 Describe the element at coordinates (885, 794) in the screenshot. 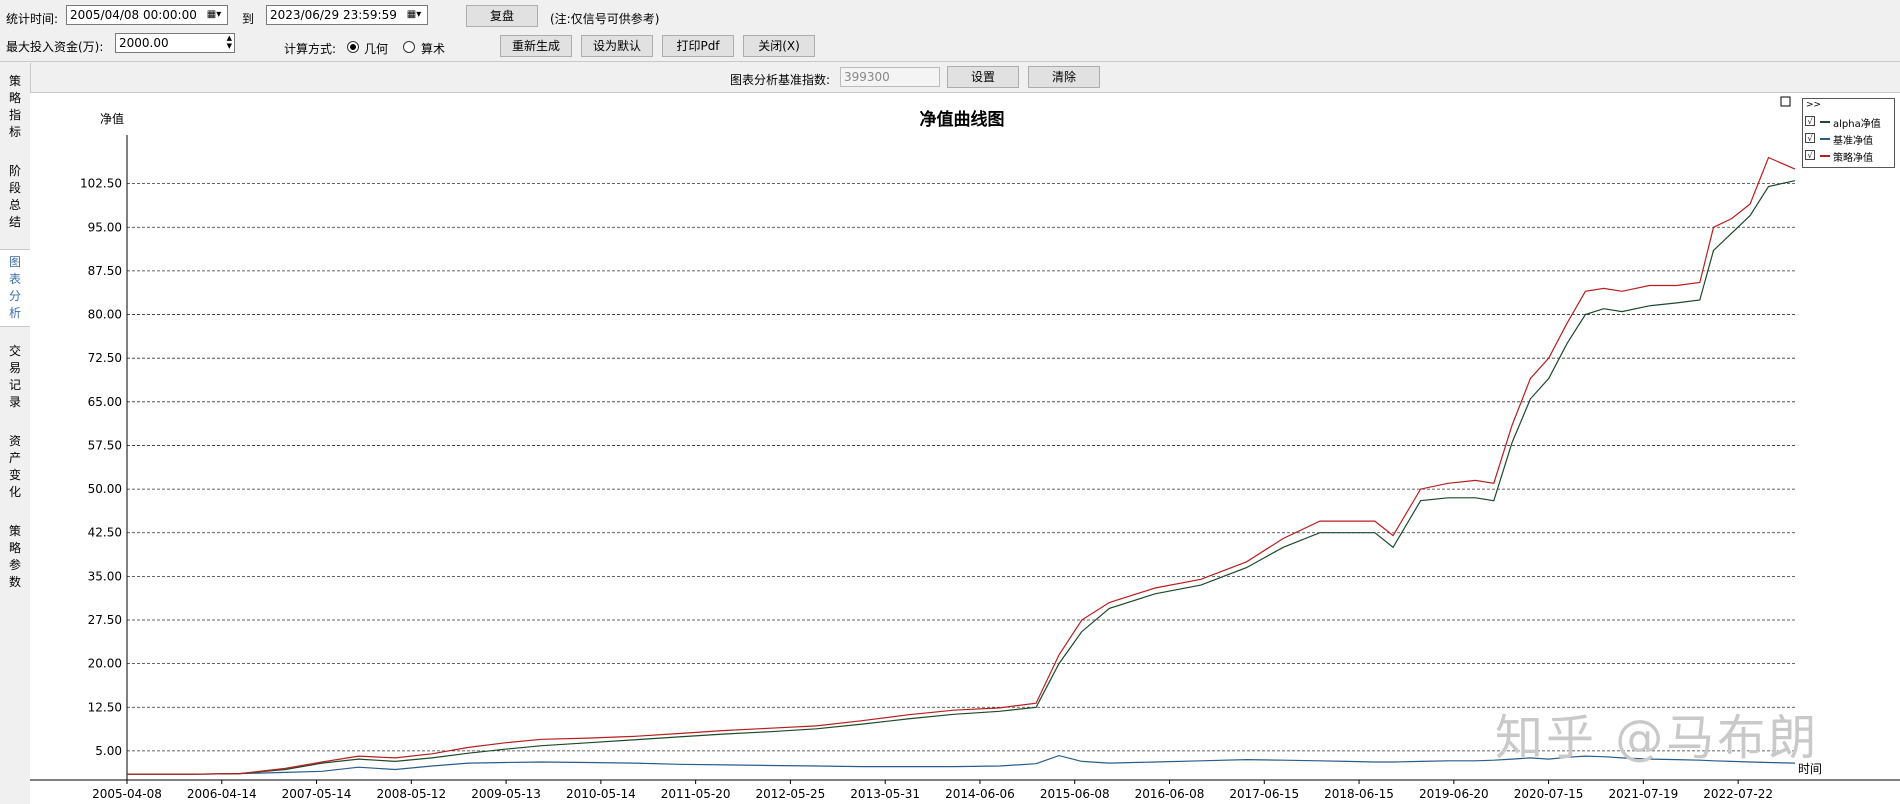

I see `x-tick-label: 2013-05-31` at that location.